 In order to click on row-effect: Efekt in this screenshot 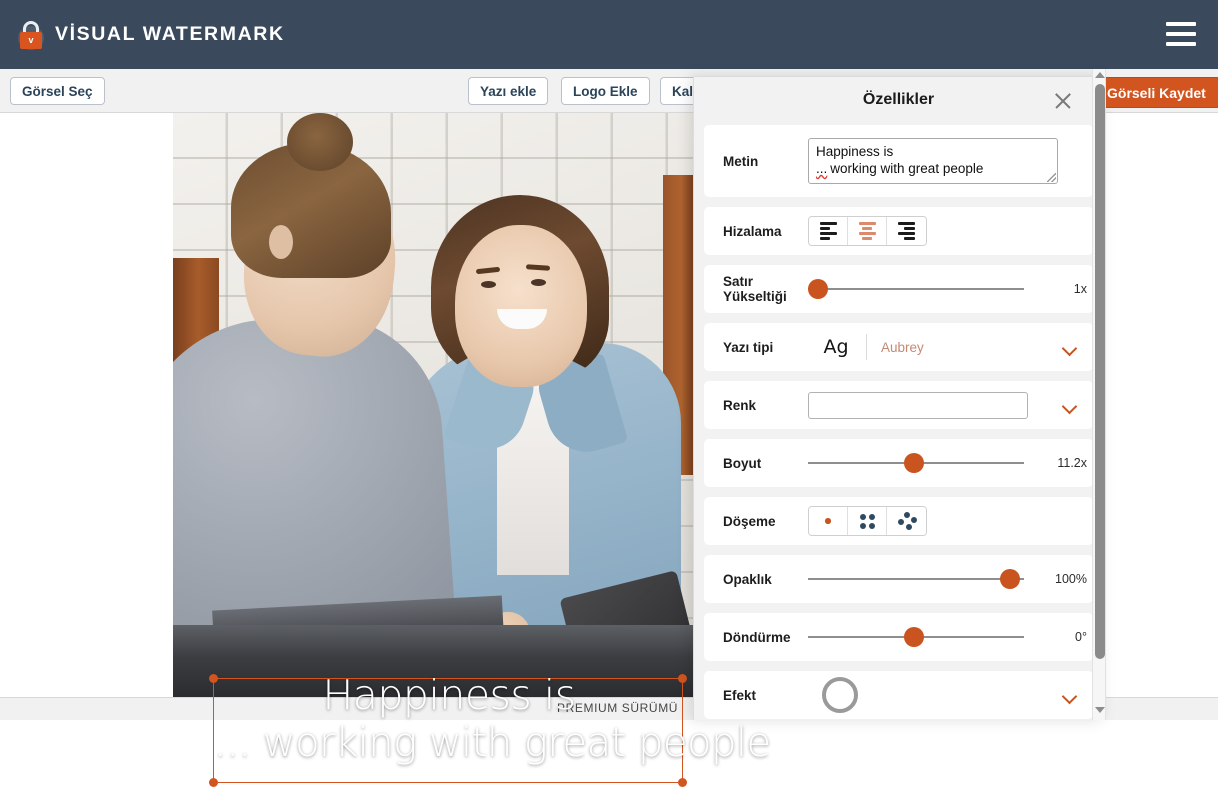, I will do `click(898, 695)`.